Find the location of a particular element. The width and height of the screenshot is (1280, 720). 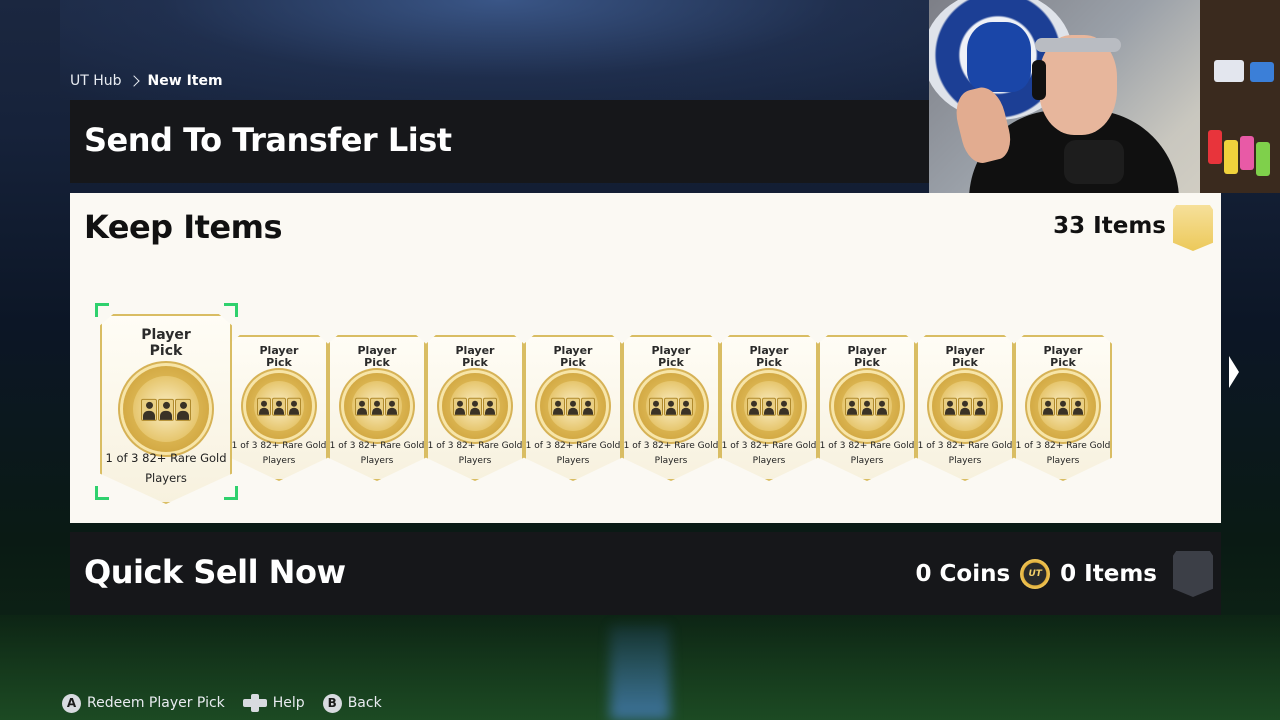

shelf-image is located at coordinates (1240, 96).